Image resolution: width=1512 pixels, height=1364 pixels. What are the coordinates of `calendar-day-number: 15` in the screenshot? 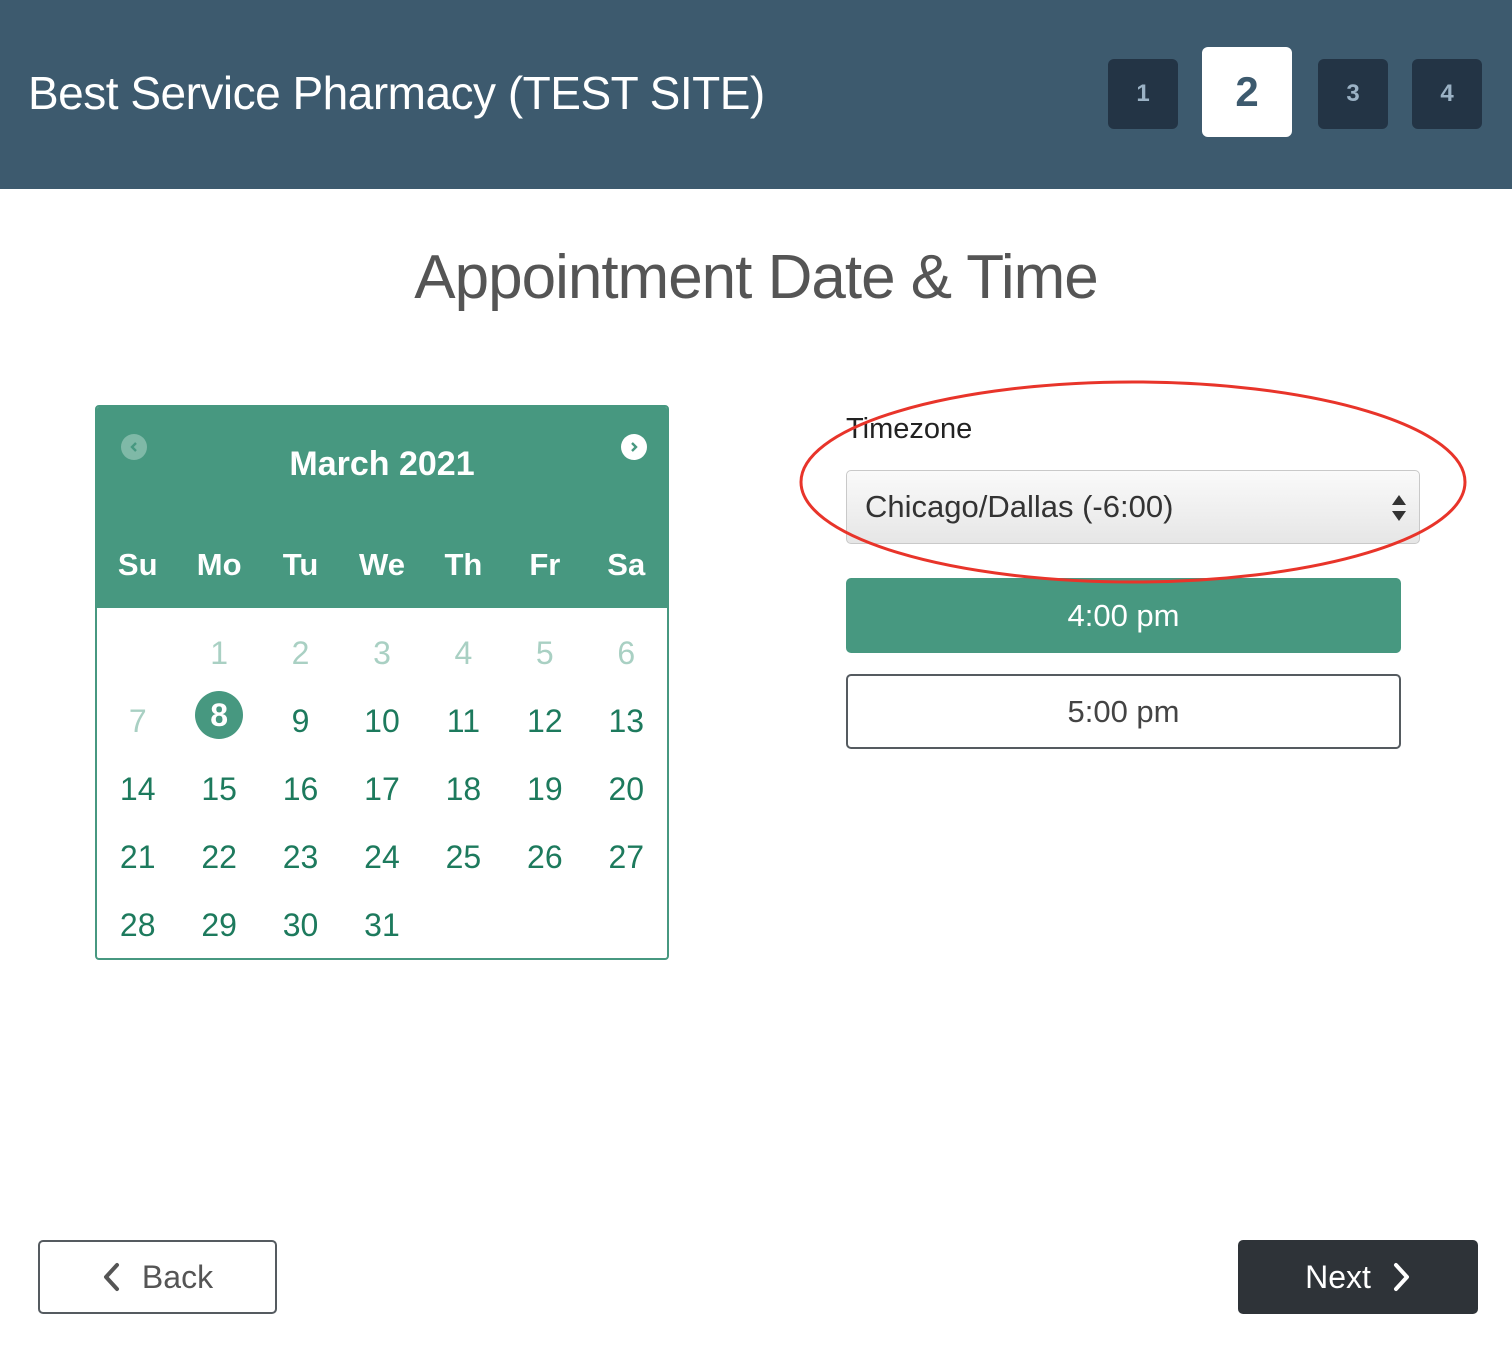 It's located at (219, 788).